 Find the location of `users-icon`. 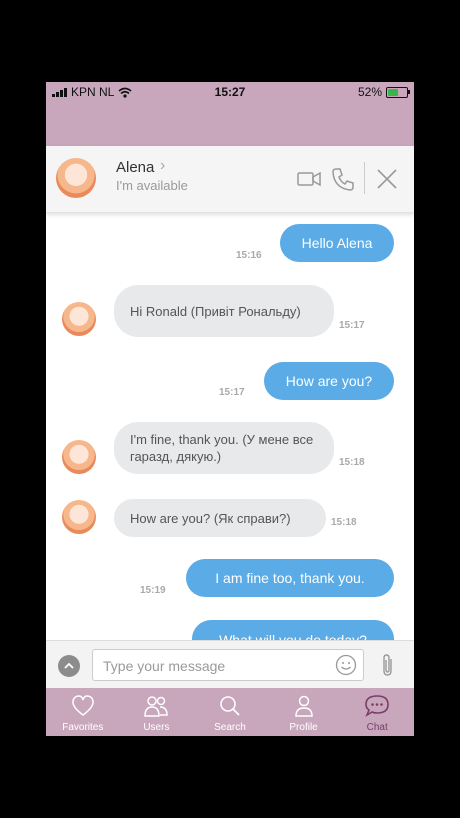

users-icon is located at coordinates (156, 706).